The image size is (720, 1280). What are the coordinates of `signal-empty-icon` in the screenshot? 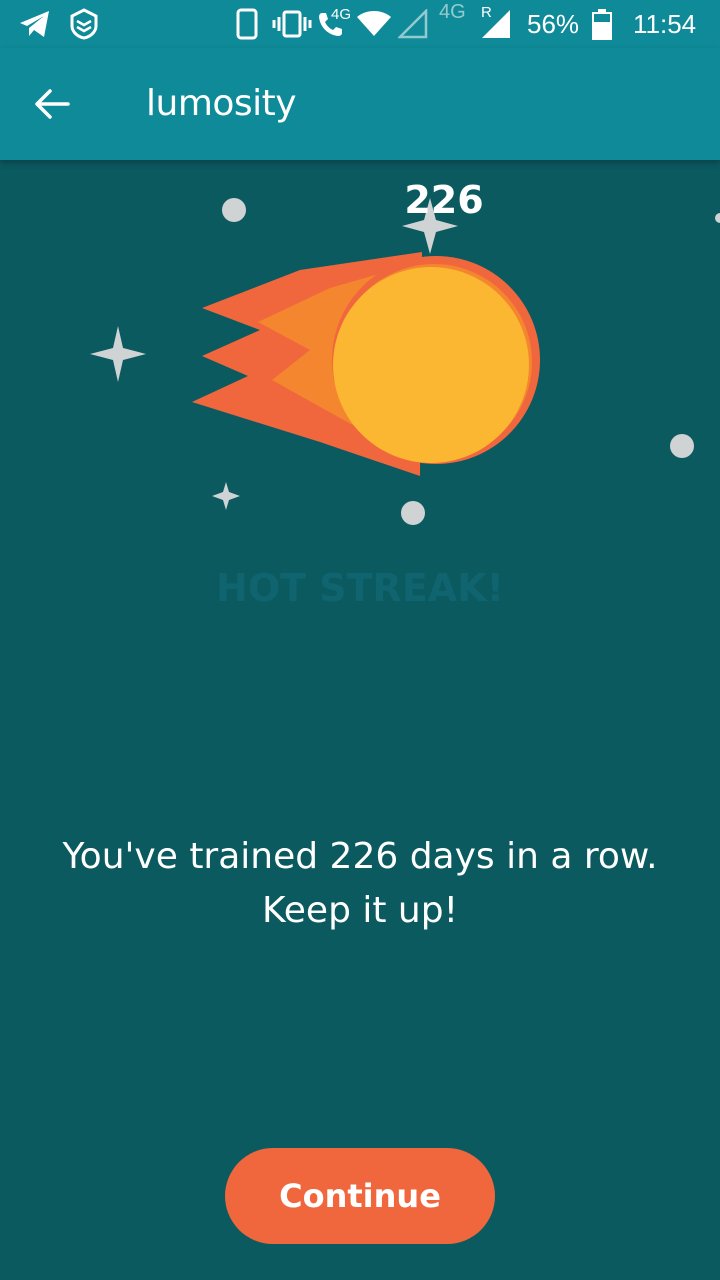 It's located at (413, 24).